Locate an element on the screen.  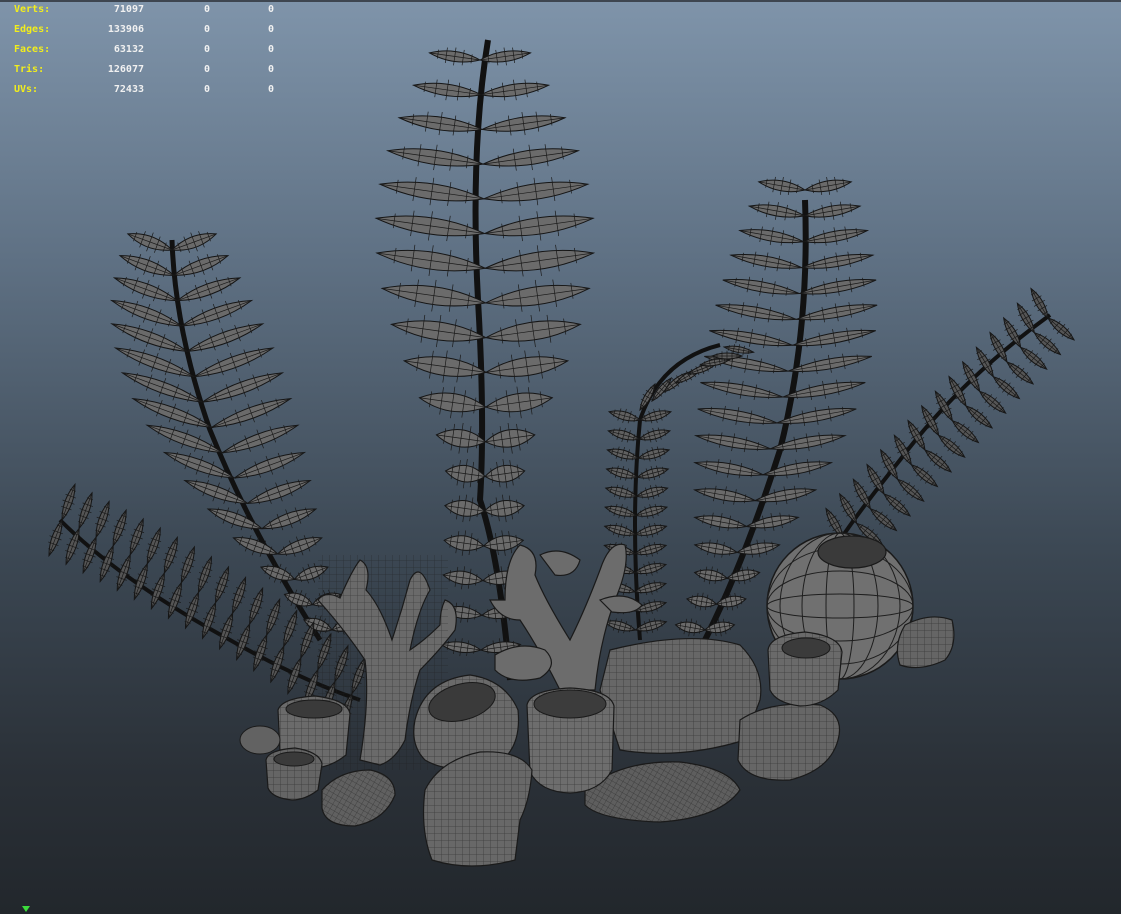
hud-stat-label: Verts: is located at coordinates (32, 9).